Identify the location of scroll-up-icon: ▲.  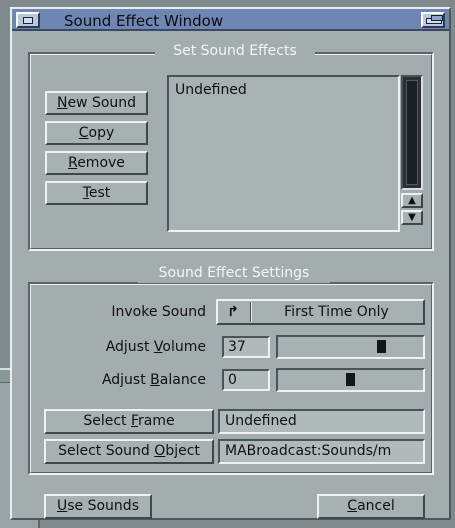
(412, 200).